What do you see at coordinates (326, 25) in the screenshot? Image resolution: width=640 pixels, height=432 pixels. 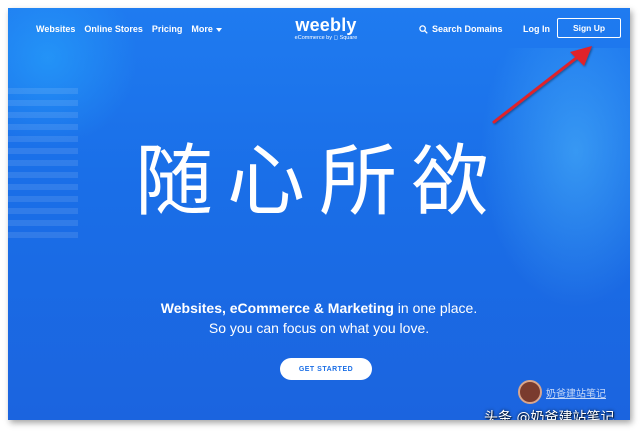 I see `logo-wordmark: weebly` at bounding box center [326, 25].